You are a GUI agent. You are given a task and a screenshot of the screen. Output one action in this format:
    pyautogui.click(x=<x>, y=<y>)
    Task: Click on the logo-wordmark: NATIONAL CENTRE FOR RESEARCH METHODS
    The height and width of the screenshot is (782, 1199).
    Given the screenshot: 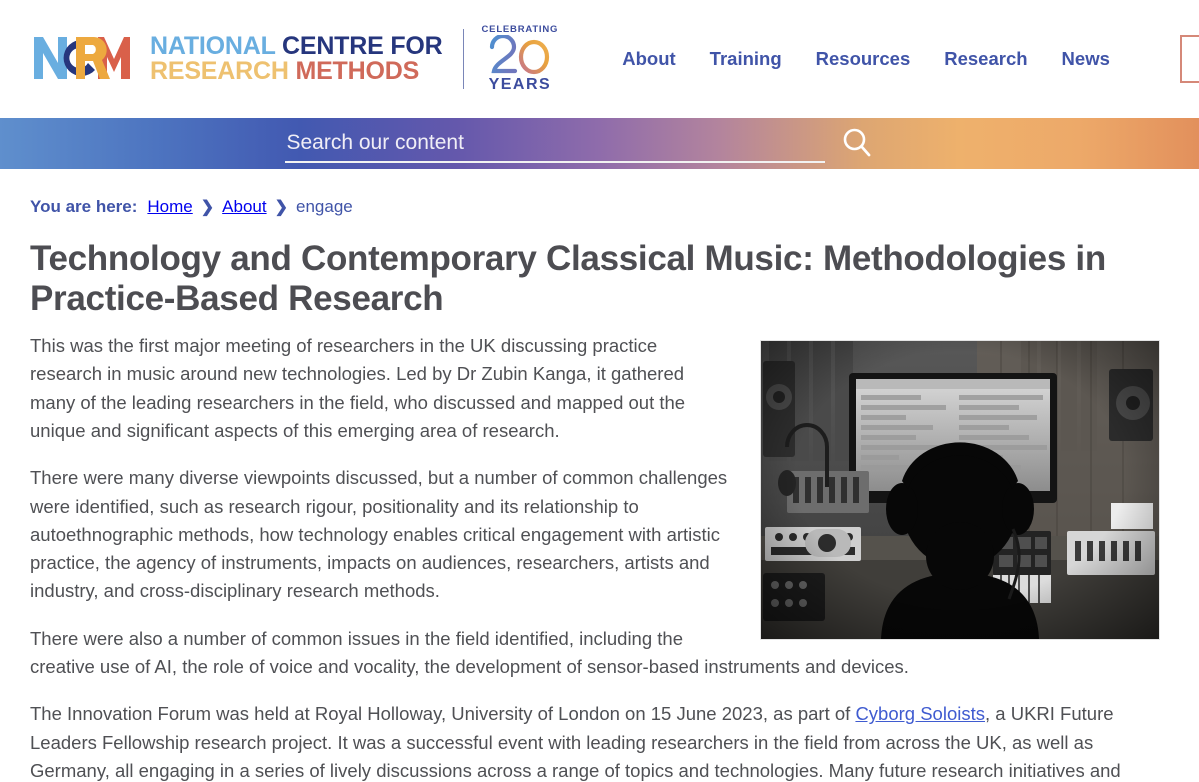 What is the action you would take?
    pyautogui.click(x=296, y=58)
    